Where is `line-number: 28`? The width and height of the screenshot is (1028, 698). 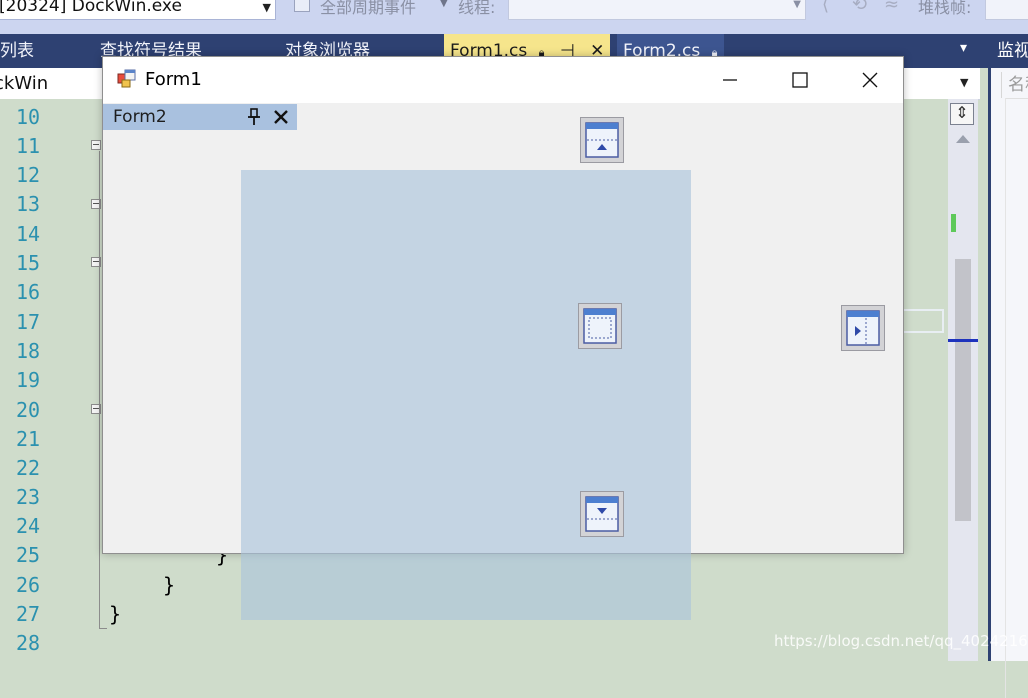
line-number: 28 is located at coordinates (28, 643).